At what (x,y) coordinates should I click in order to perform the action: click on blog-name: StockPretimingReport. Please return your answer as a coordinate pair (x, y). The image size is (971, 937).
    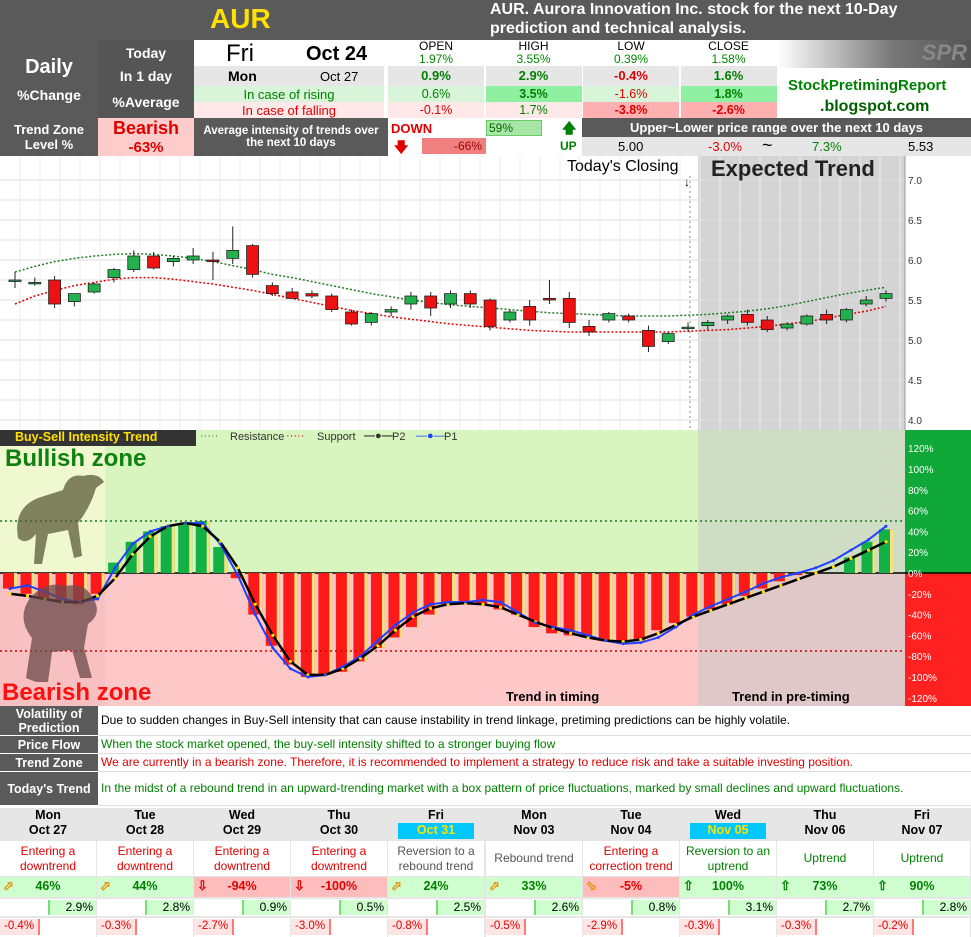
    Looking at the image, I should click on (867, 85).